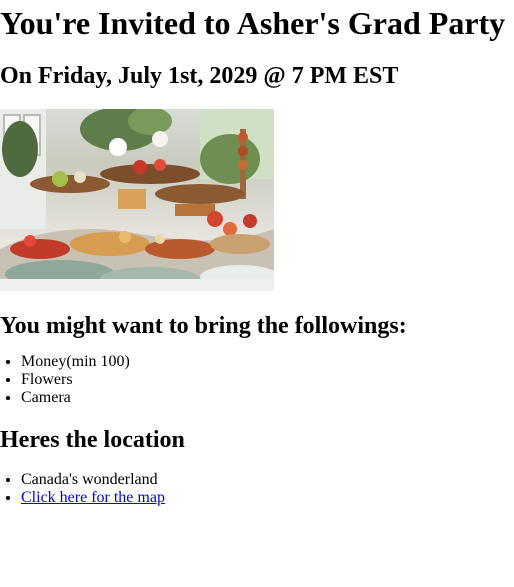 Image resolution: width=514 pixels, height=587 pixels. What do you see at coordinates (203, 326) in the screenshot?
I see `bring-heading: You might want to bring the followings:` at bounding box center [203, 326].